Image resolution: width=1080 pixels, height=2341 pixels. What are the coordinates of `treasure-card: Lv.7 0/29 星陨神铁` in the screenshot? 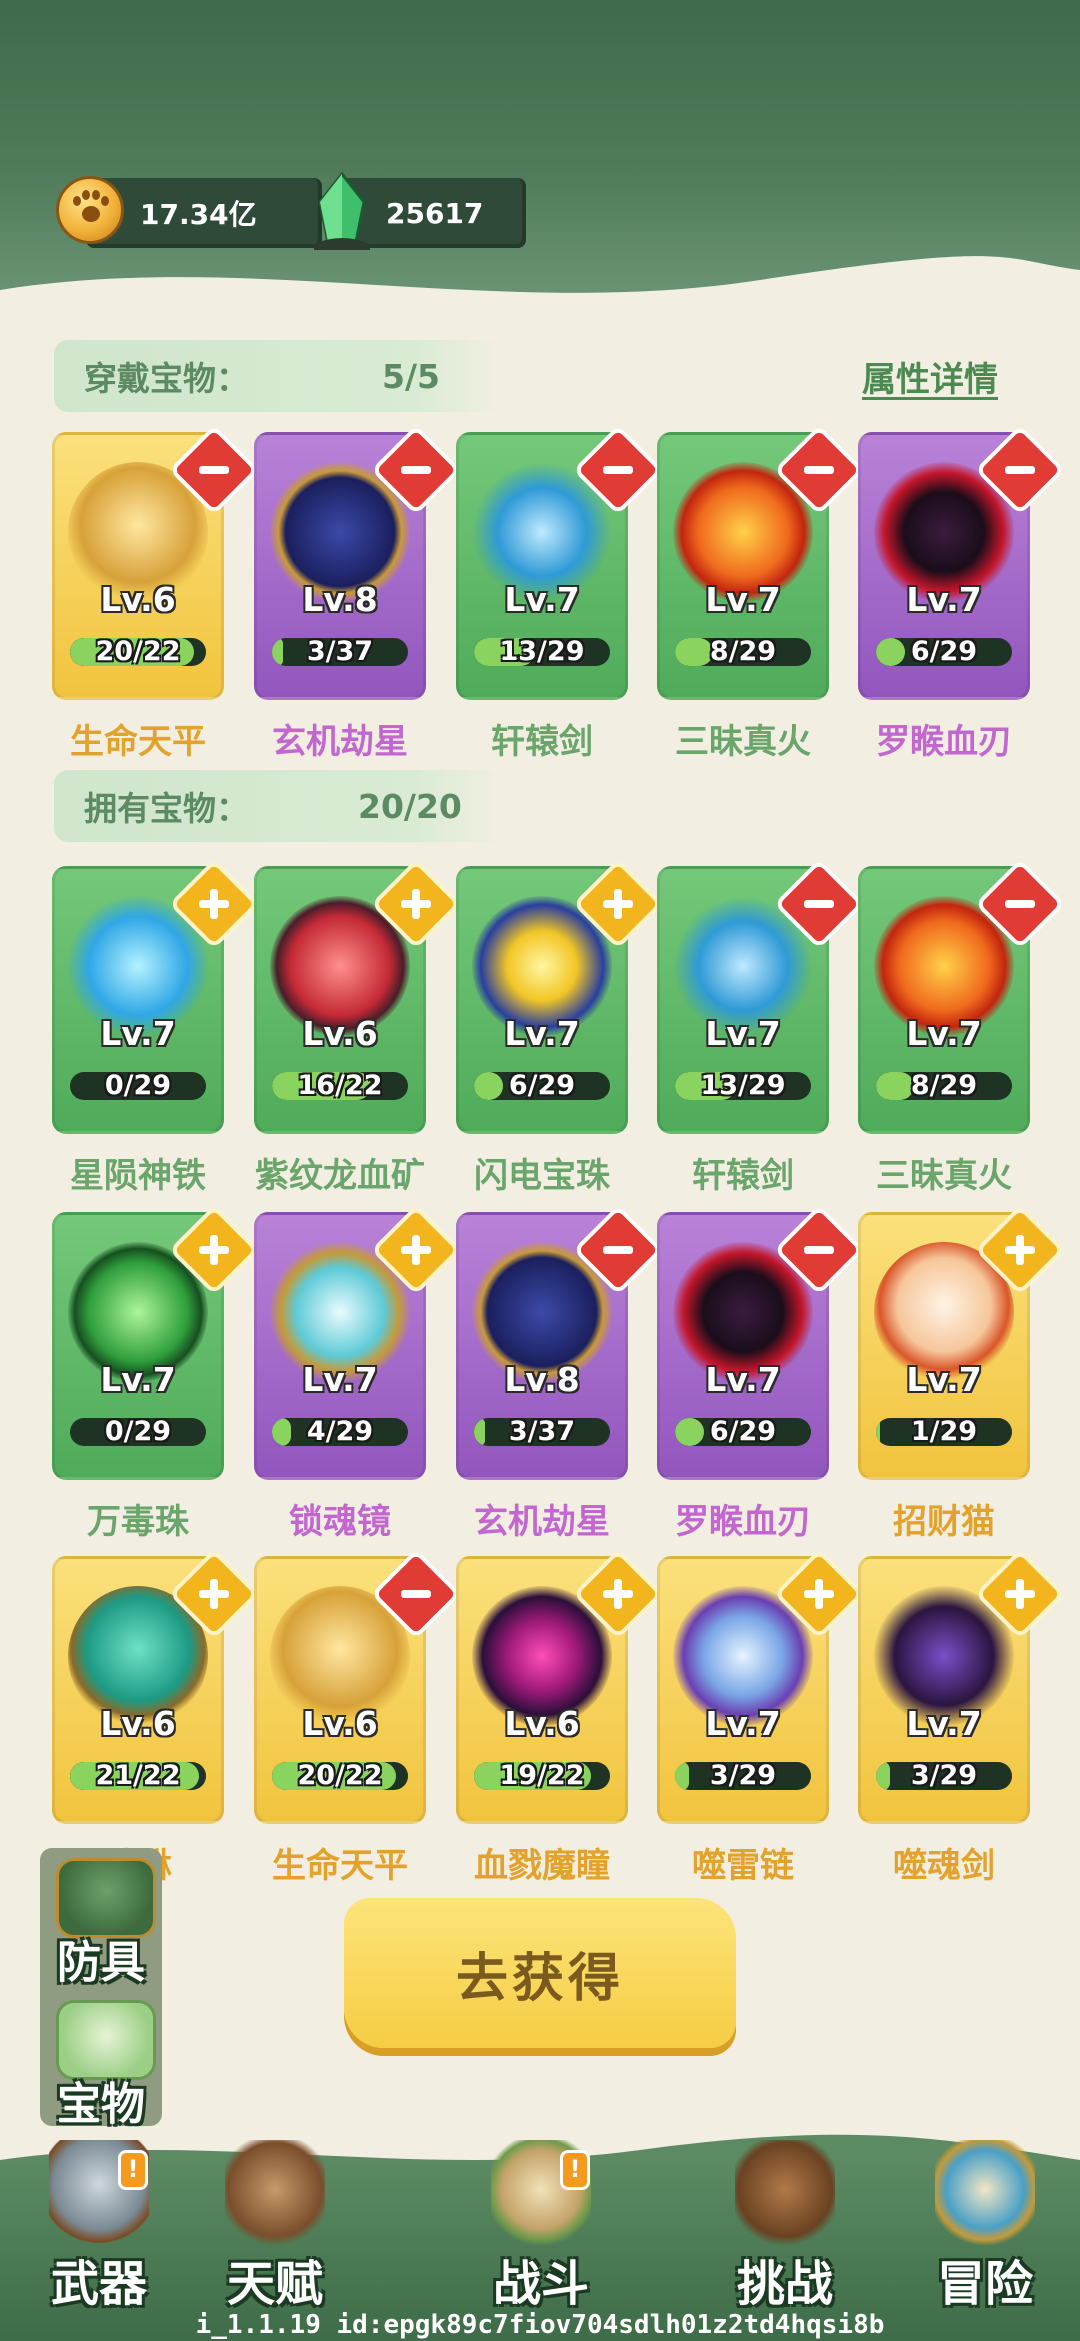 It's located at (156, 1027).